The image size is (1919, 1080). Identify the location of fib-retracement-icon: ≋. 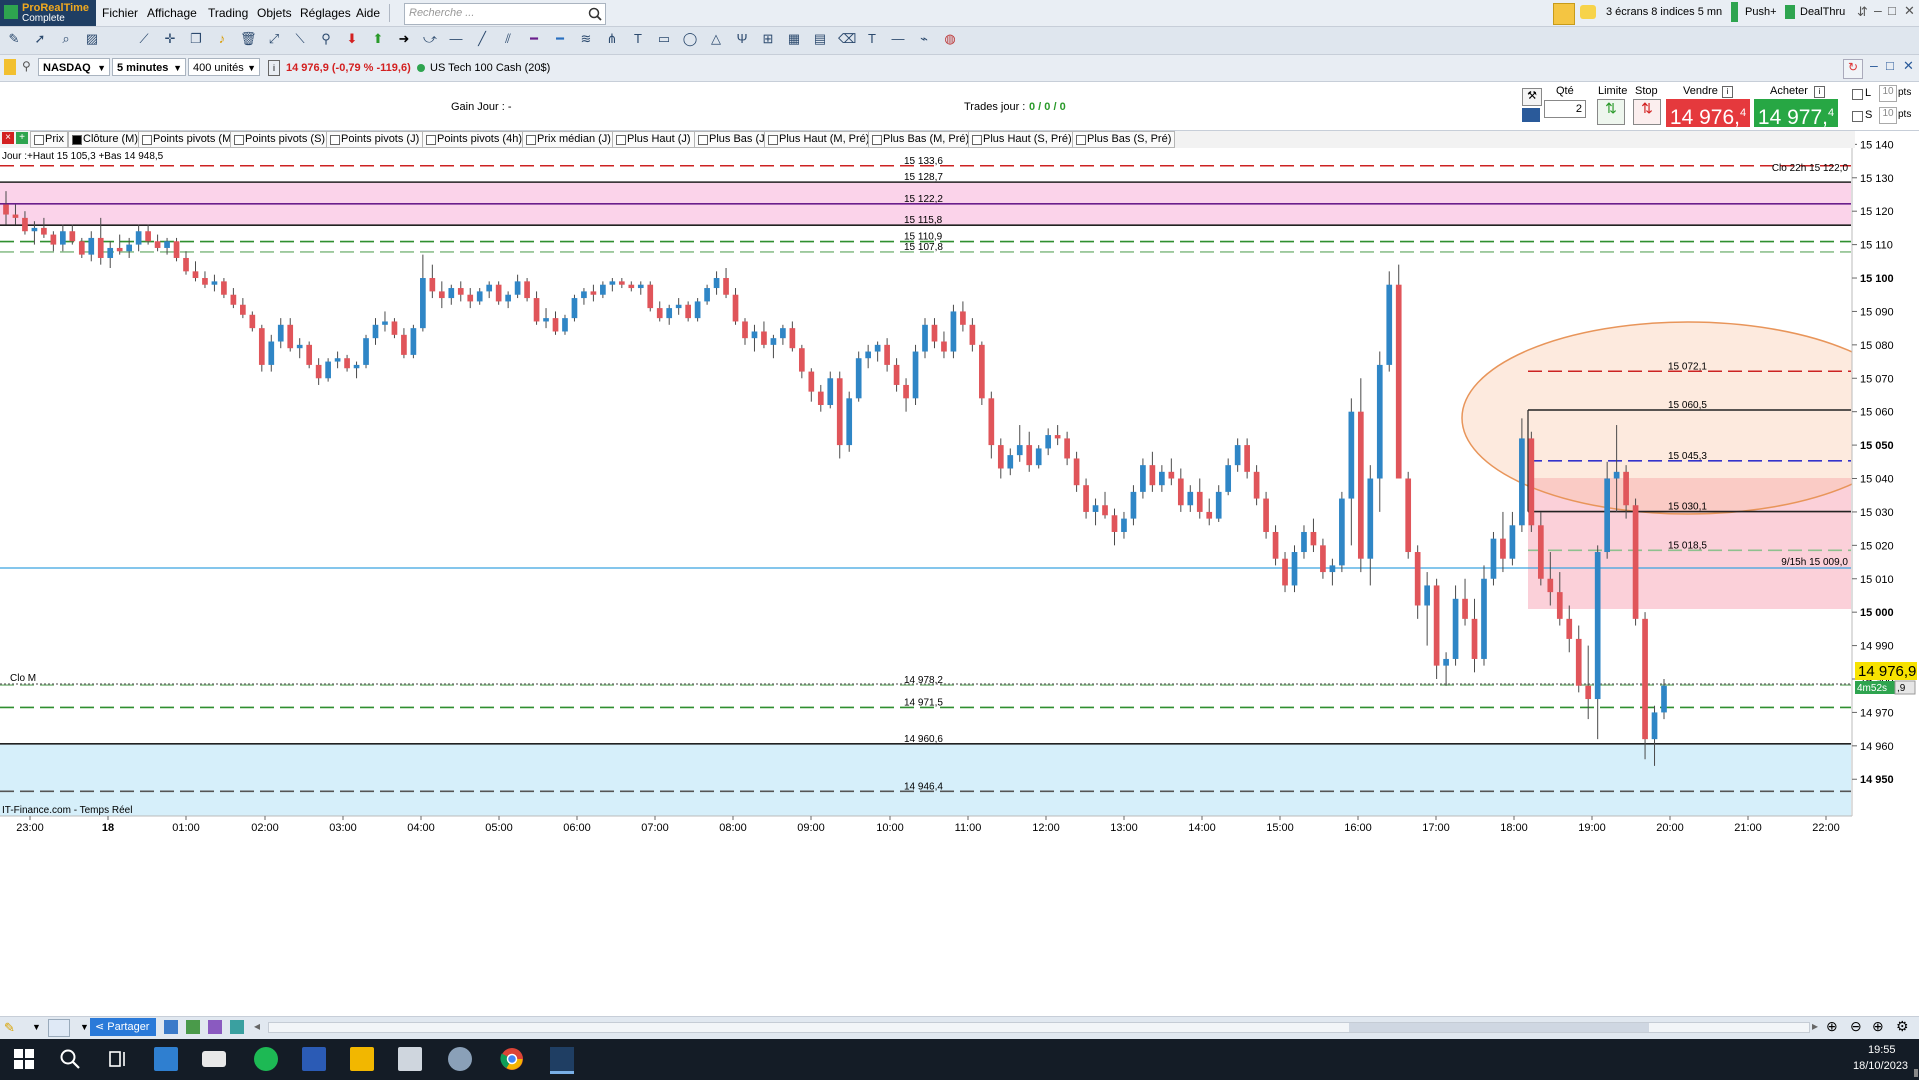
(586, 39).